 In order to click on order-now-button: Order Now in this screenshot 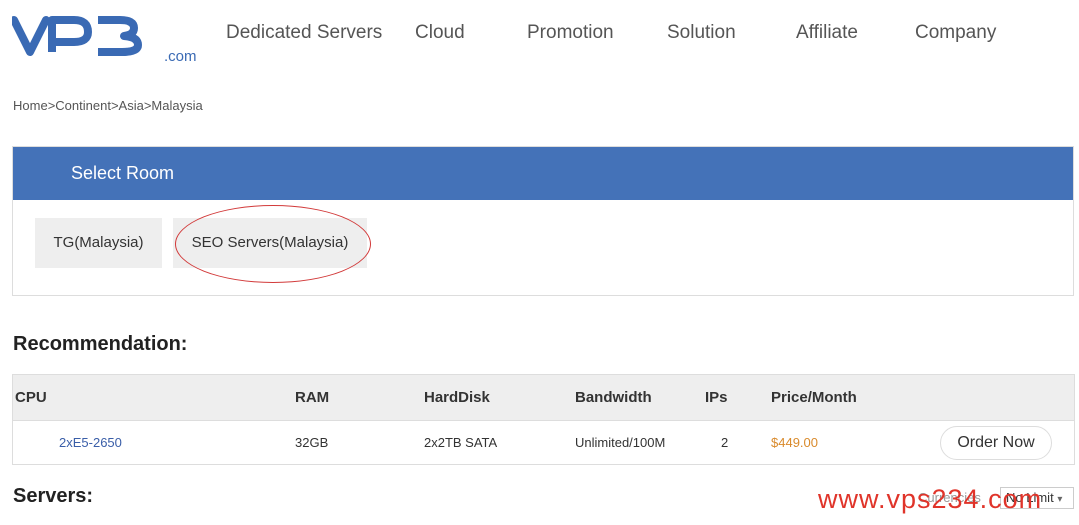, I will do `click(996, 443)`.